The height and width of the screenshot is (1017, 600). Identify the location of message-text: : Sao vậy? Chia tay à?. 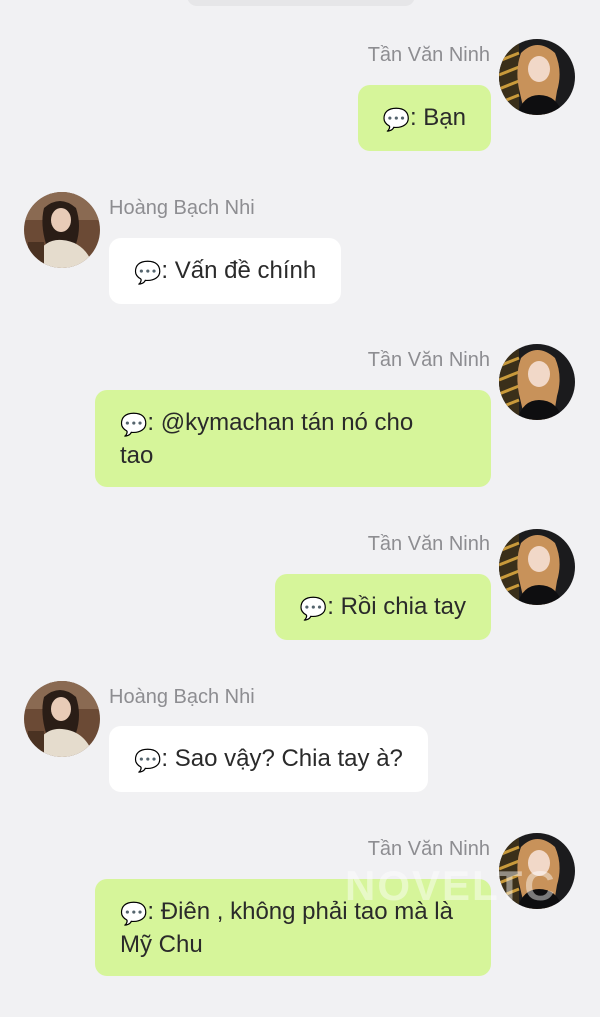
(282, 758).